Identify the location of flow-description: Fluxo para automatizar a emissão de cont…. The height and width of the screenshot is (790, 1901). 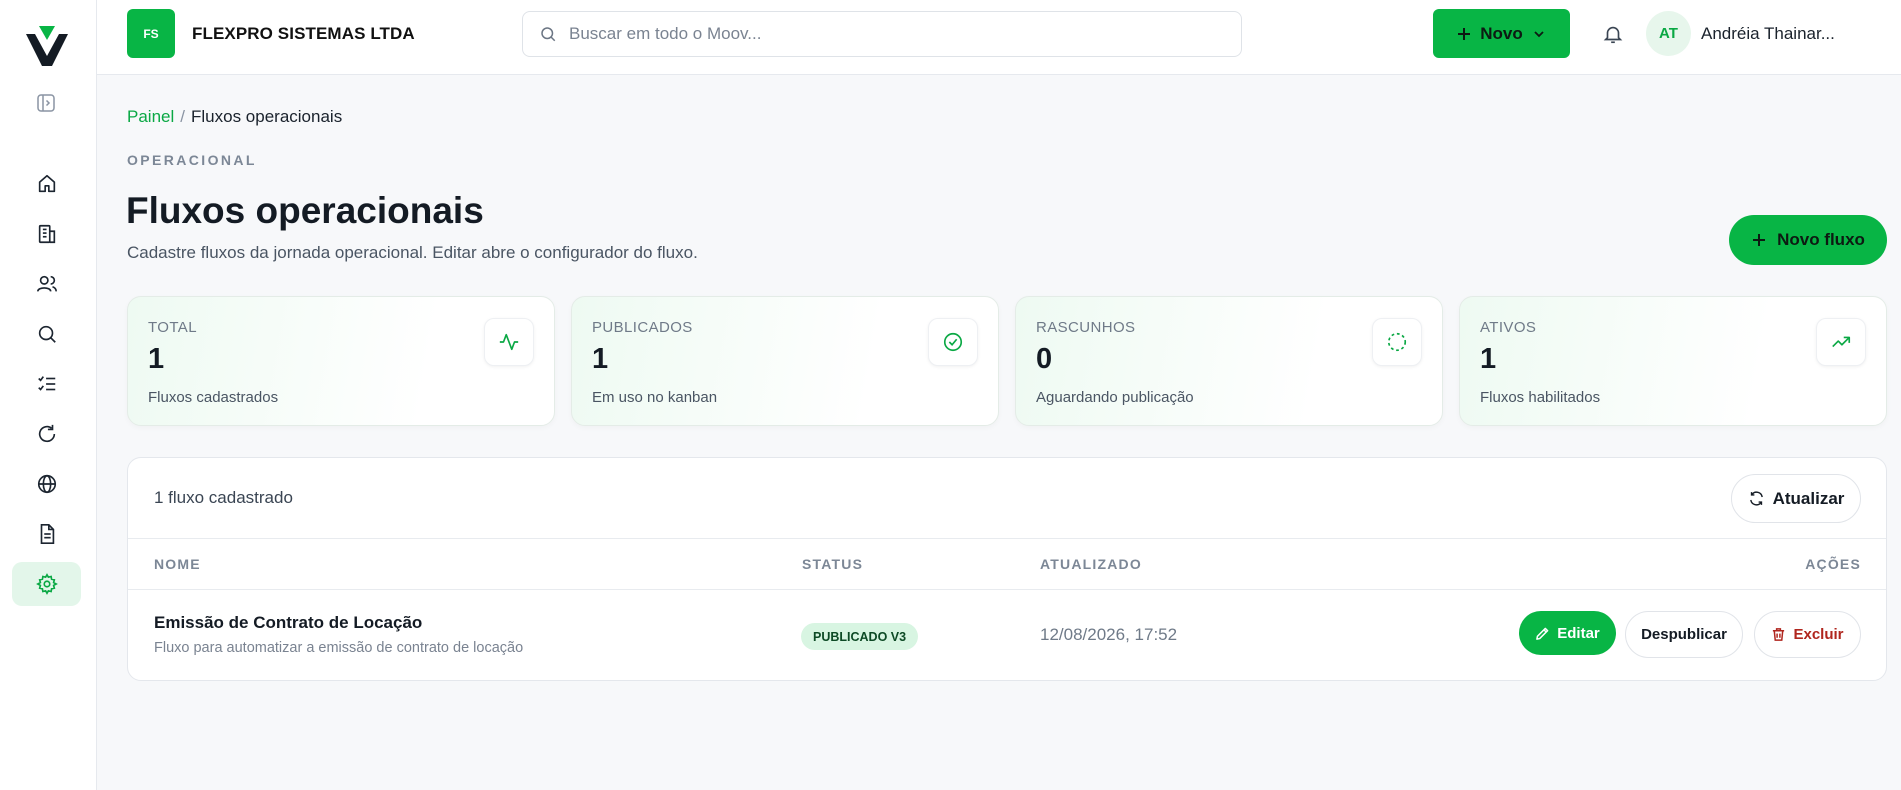
(339, 648).